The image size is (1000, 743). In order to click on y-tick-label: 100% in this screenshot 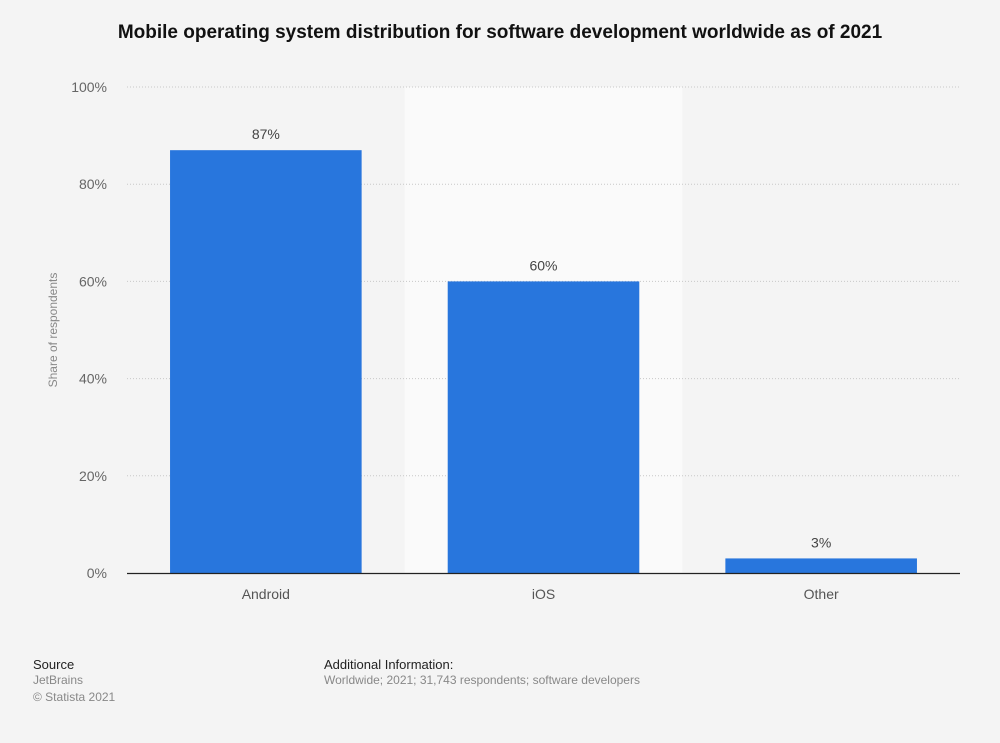, I will do `click(89, 87)`.